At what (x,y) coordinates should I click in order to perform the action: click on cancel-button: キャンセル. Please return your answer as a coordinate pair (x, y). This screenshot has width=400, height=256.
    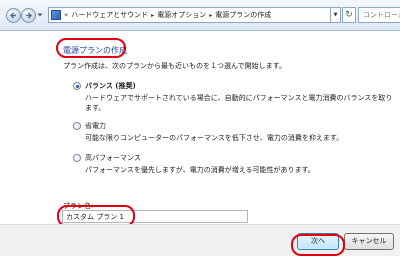
    Looking at the image, I should click on (369, 241).